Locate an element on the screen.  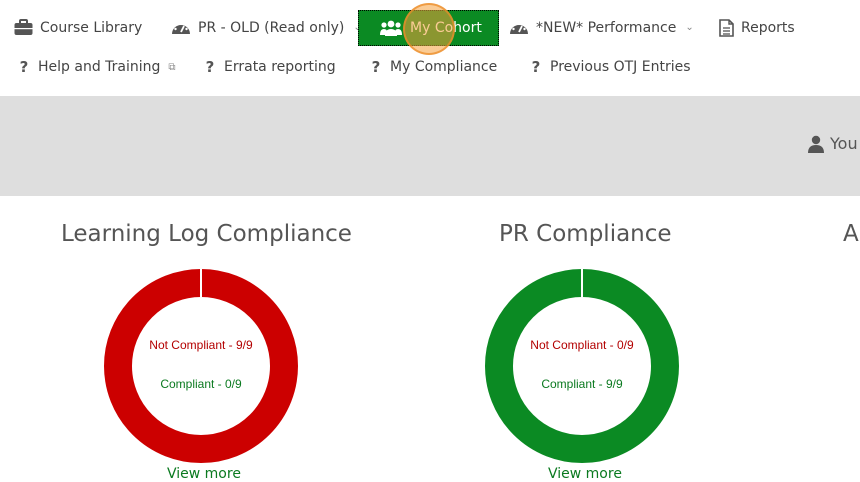
learning-log-compliance-donut is located at coordinates (201, 366).